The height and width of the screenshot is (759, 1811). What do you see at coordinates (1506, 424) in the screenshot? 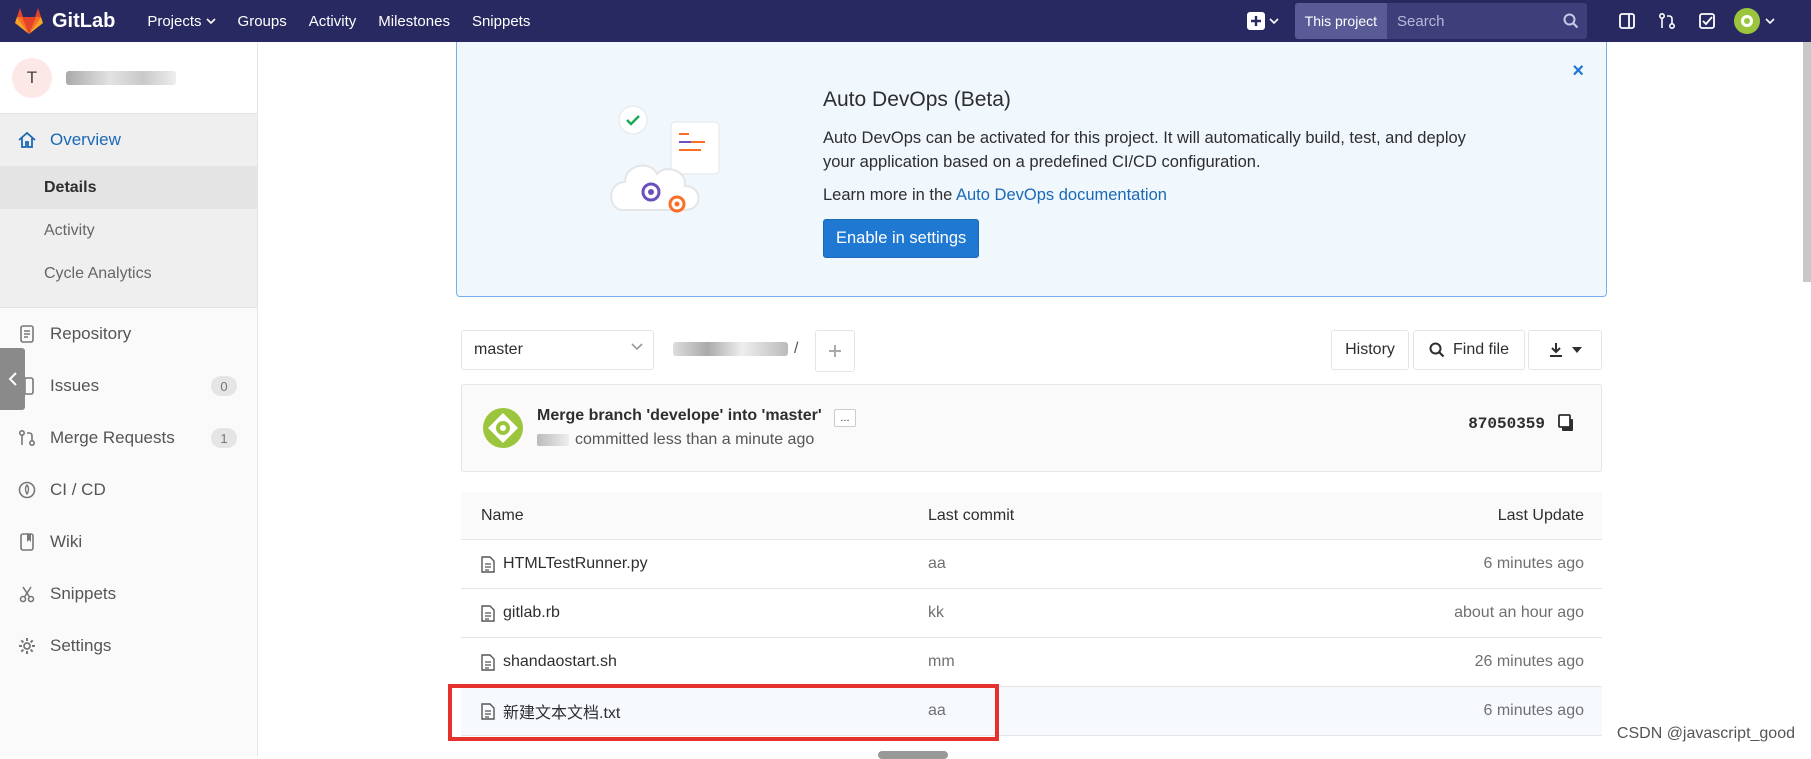
I see `commit-sha: 87050359` at bounding box center [1506, 424].